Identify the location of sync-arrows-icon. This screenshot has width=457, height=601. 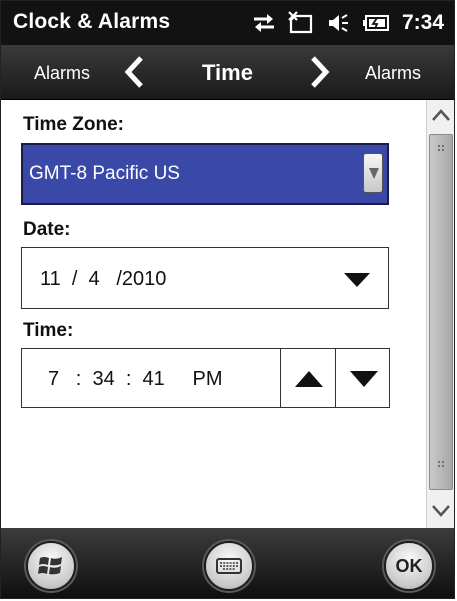
(264, 23).